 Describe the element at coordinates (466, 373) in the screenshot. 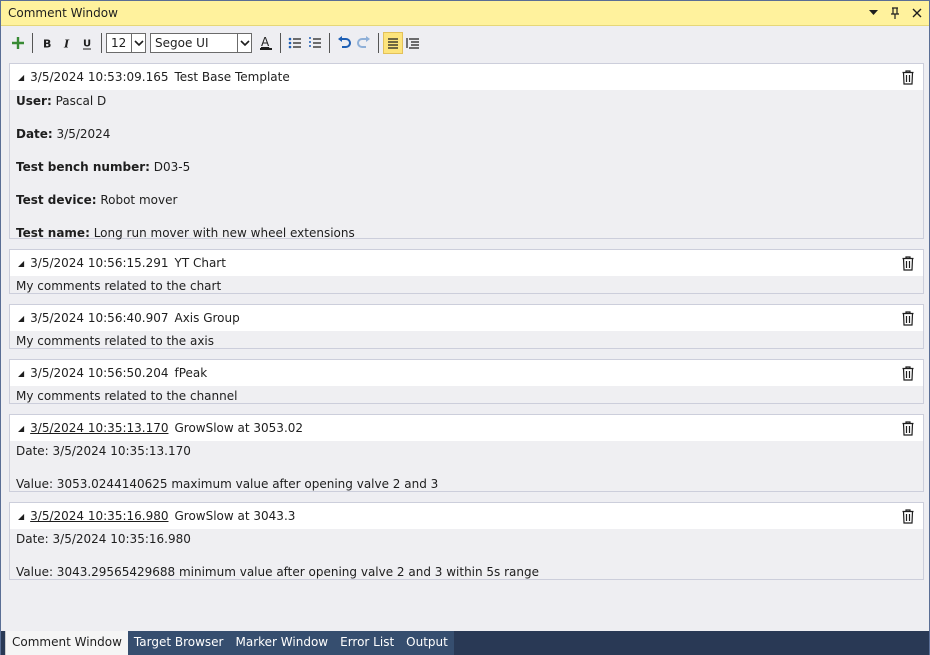

I see `comment-header: ◢ 3/5/2024 10:56:50.204 fPeak` at that location.